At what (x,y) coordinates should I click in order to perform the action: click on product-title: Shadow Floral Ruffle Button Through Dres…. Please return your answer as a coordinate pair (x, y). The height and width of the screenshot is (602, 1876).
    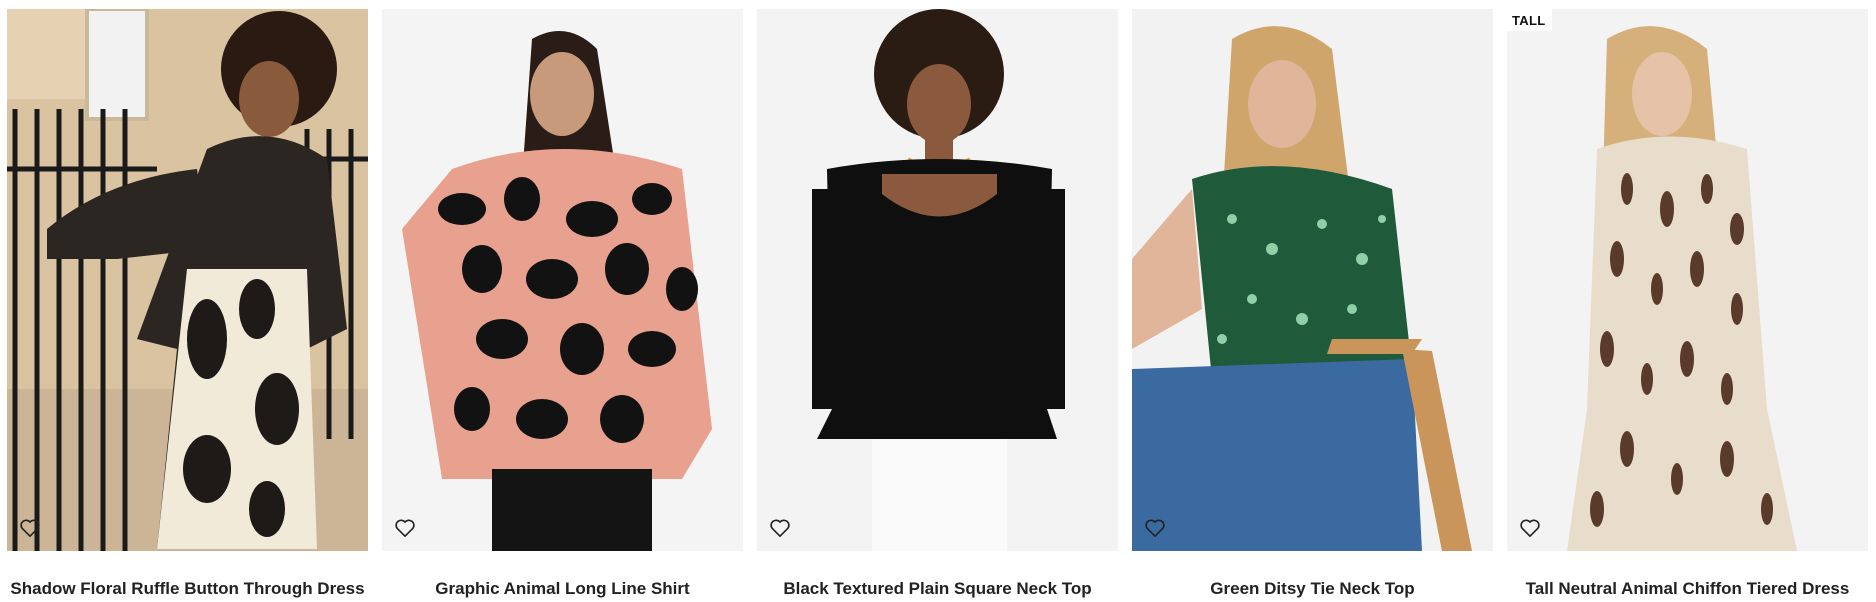
    Looking at the image, I should click on (187, 589).